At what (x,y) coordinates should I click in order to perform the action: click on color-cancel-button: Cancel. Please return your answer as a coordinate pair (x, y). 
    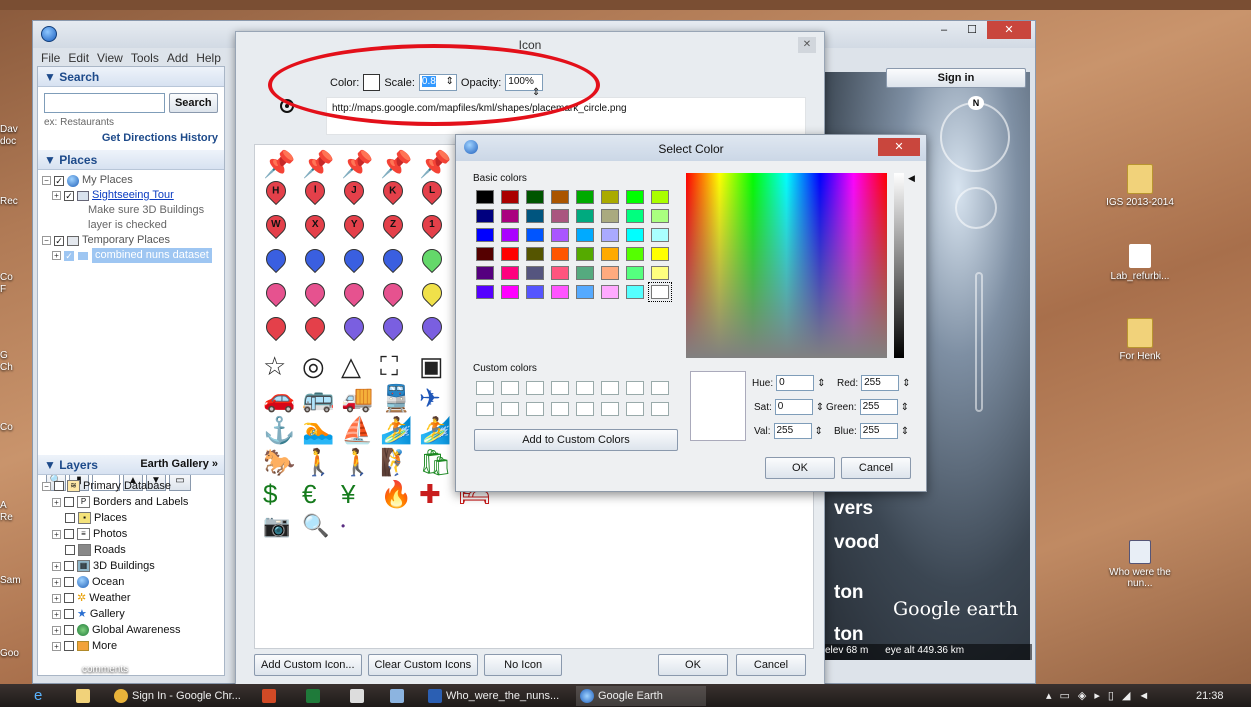
    Looking at the image, I should click on (876, 468).